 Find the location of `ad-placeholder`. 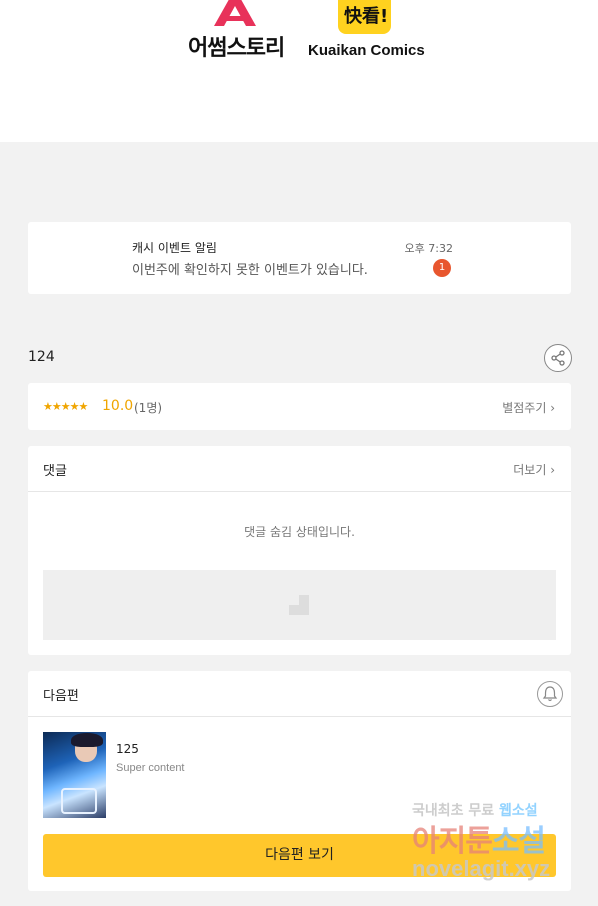

ad-placeholder is located at coordinates (299, 605).